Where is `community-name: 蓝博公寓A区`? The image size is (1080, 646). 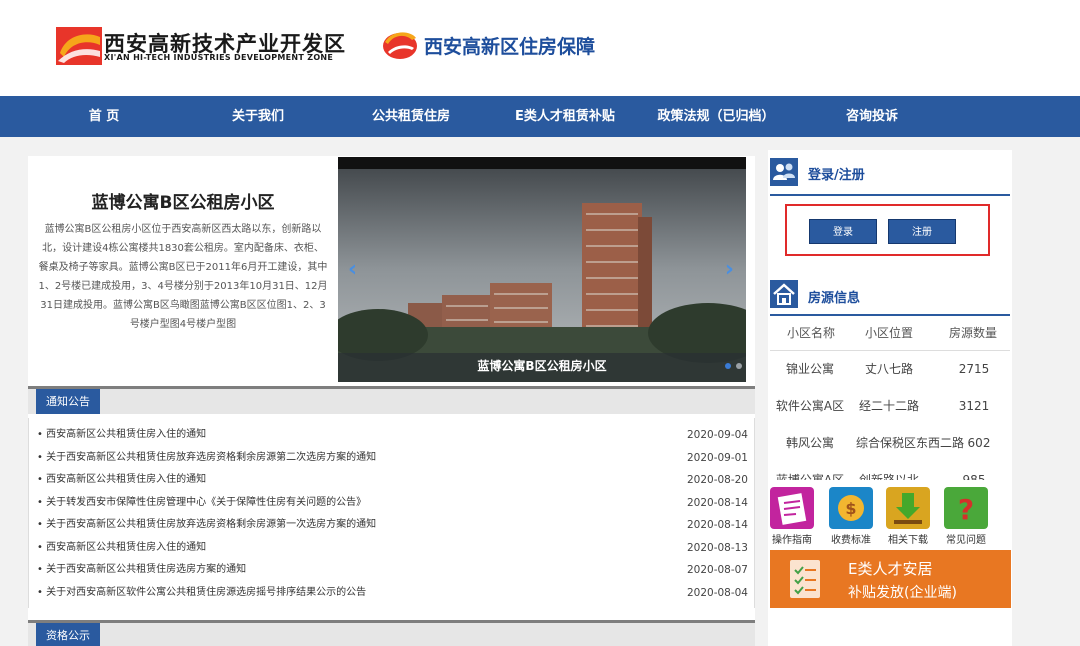
community-name: 蓝博公寓A区 is located at coordinates (810, 476).